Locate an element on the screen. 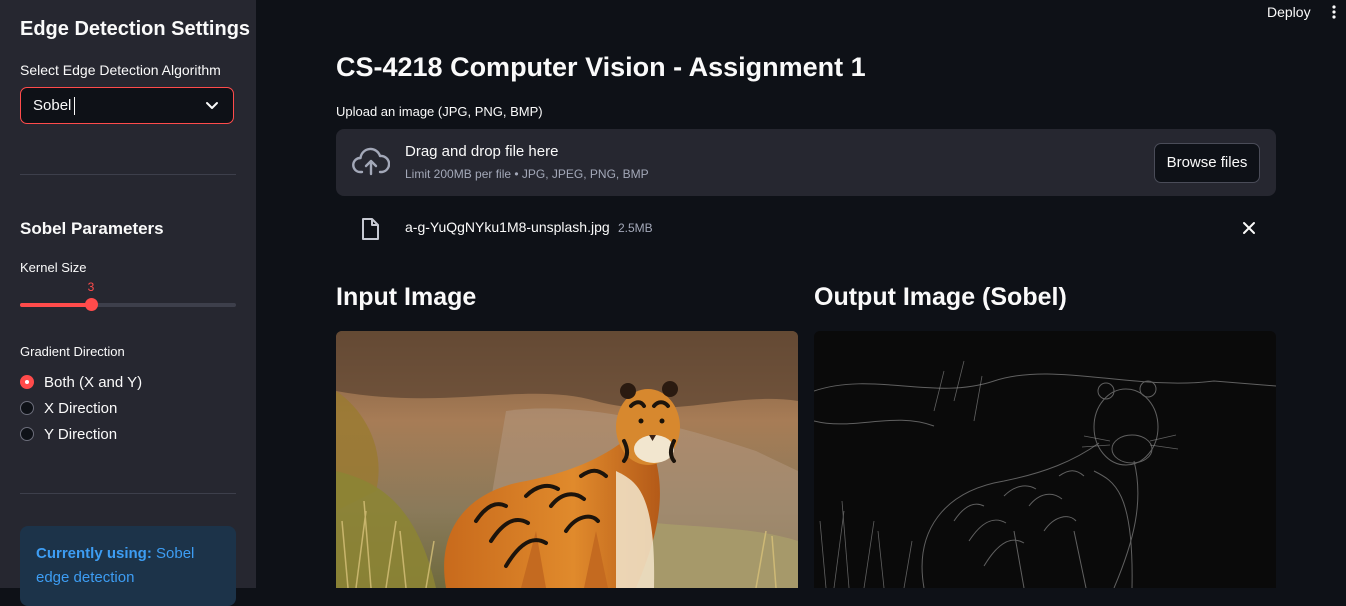  kernel-size-slider is located at coordinates (128, 304).